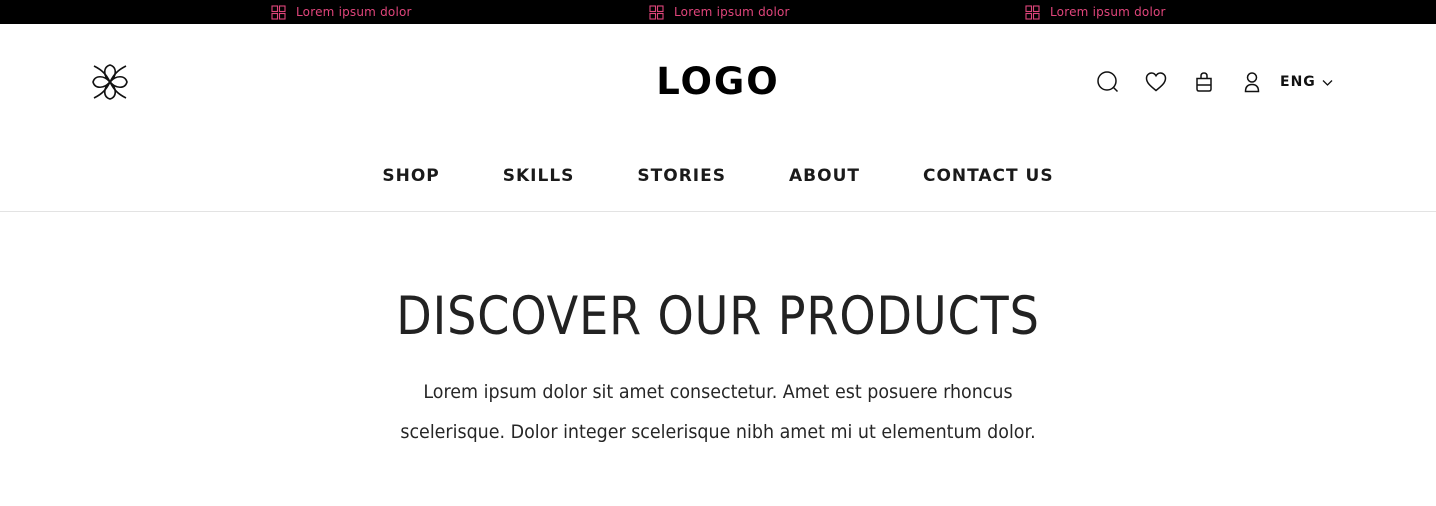 This screenshot has width=1436, height=506. I want to click on wishlist-button, so click(1156, 82).